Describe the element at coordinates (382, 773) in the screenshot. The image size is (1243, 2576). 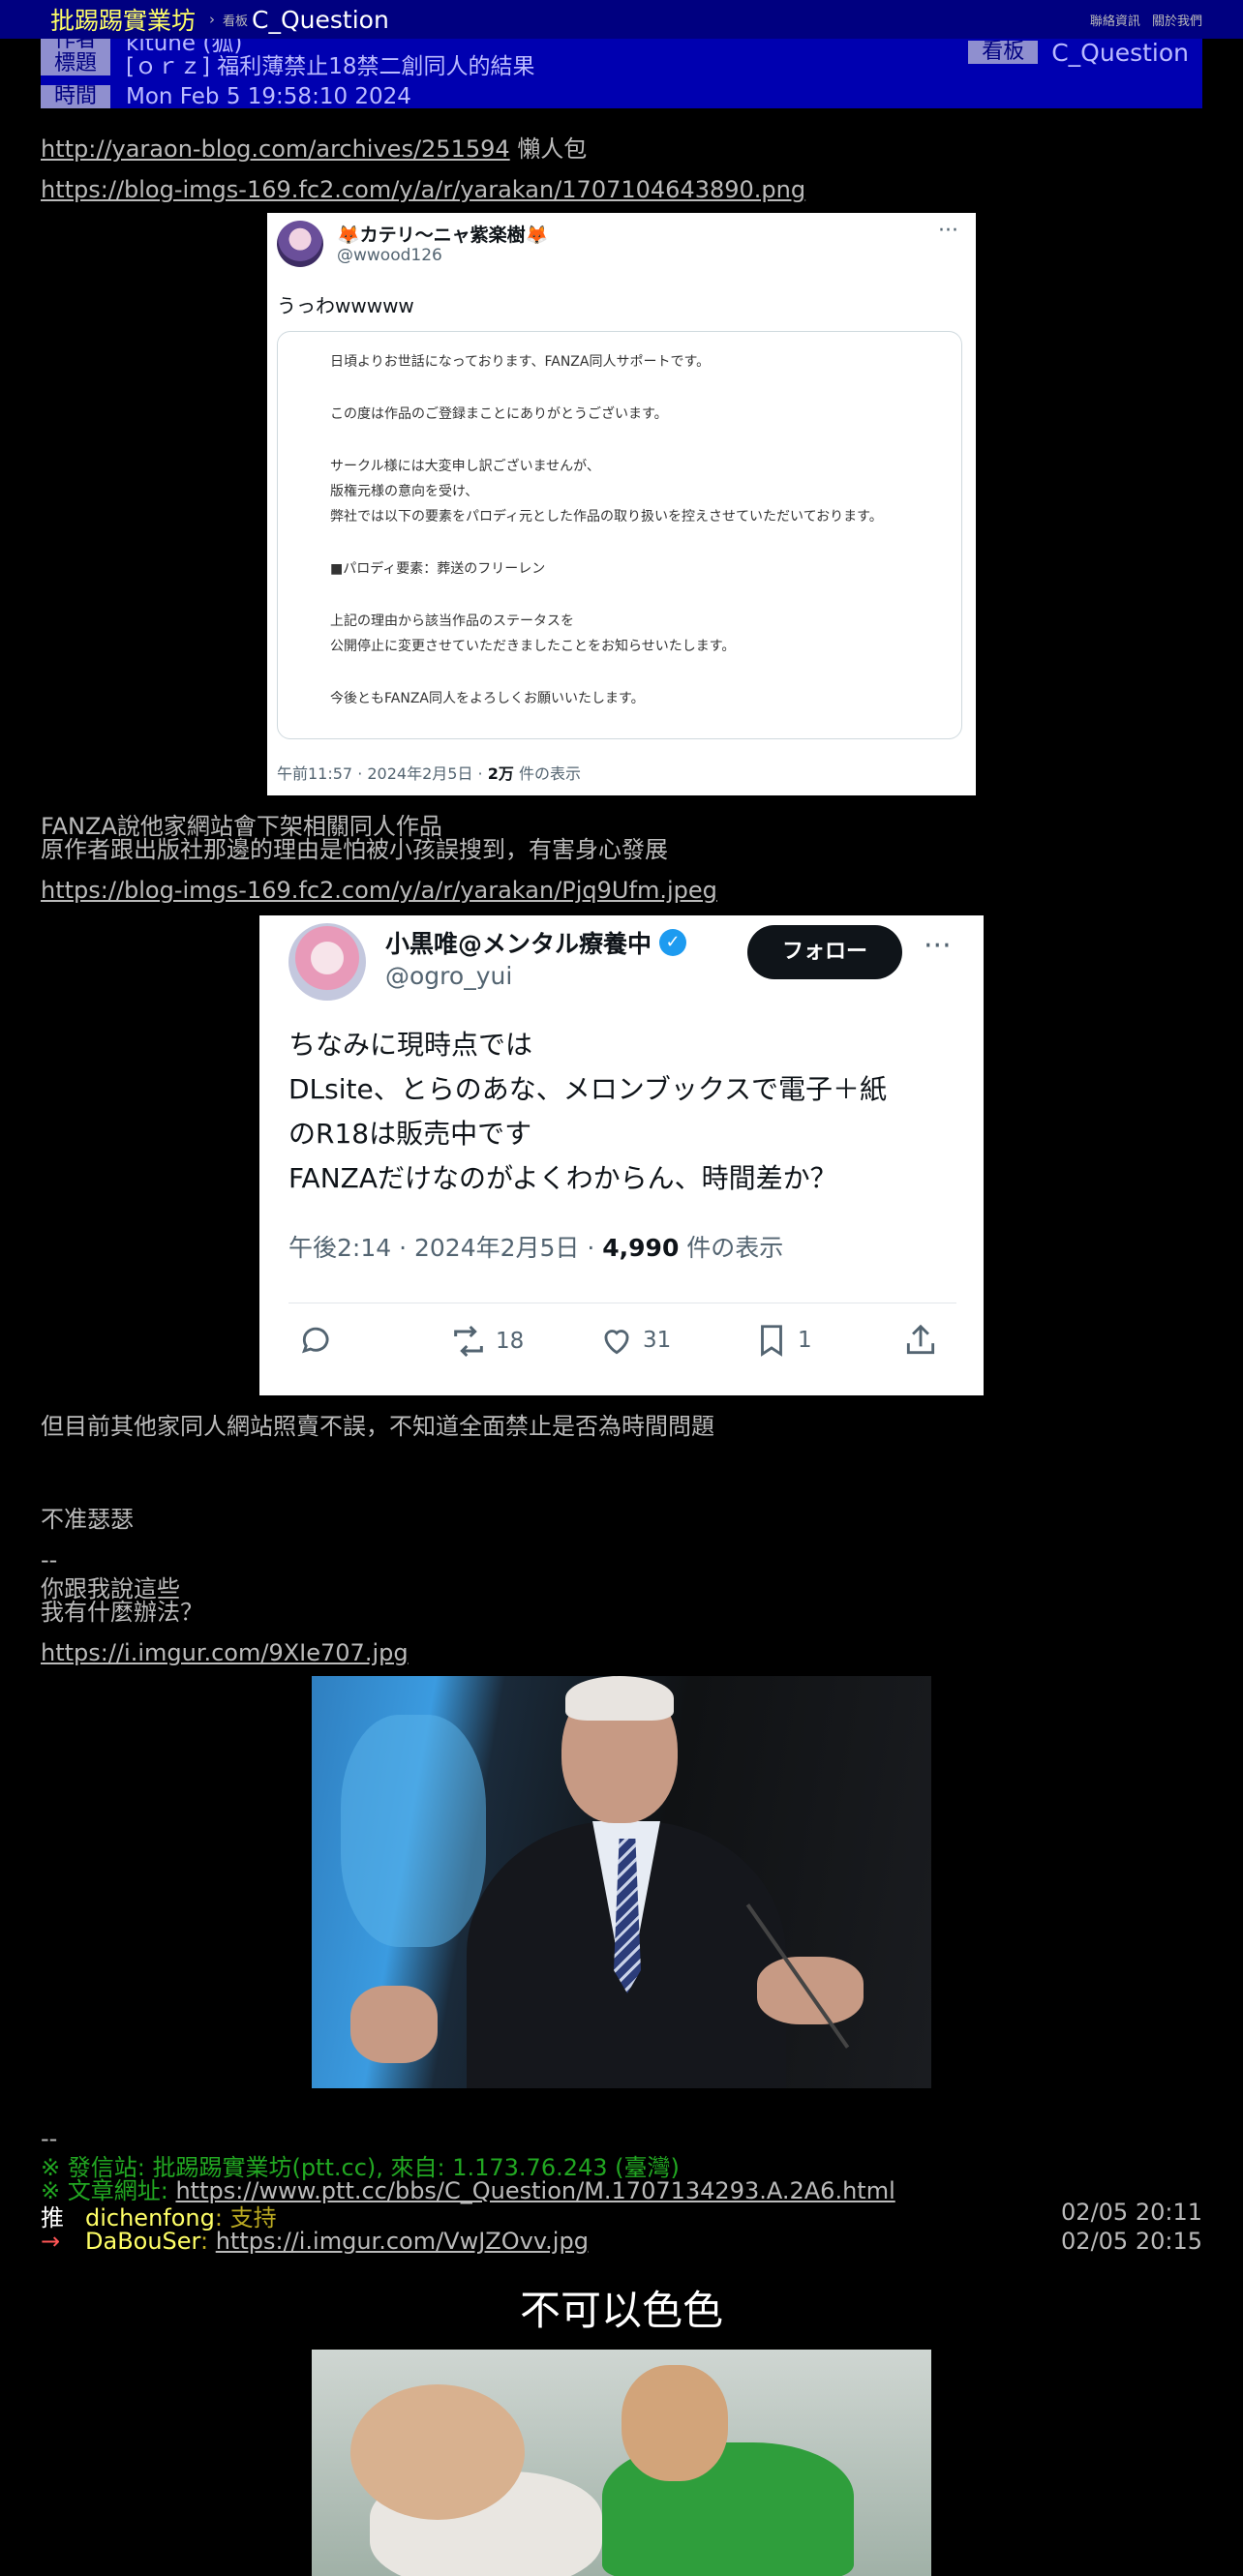
I see `tweet-time: 午前11:57 · 2024年2月5日 ·` at that location.